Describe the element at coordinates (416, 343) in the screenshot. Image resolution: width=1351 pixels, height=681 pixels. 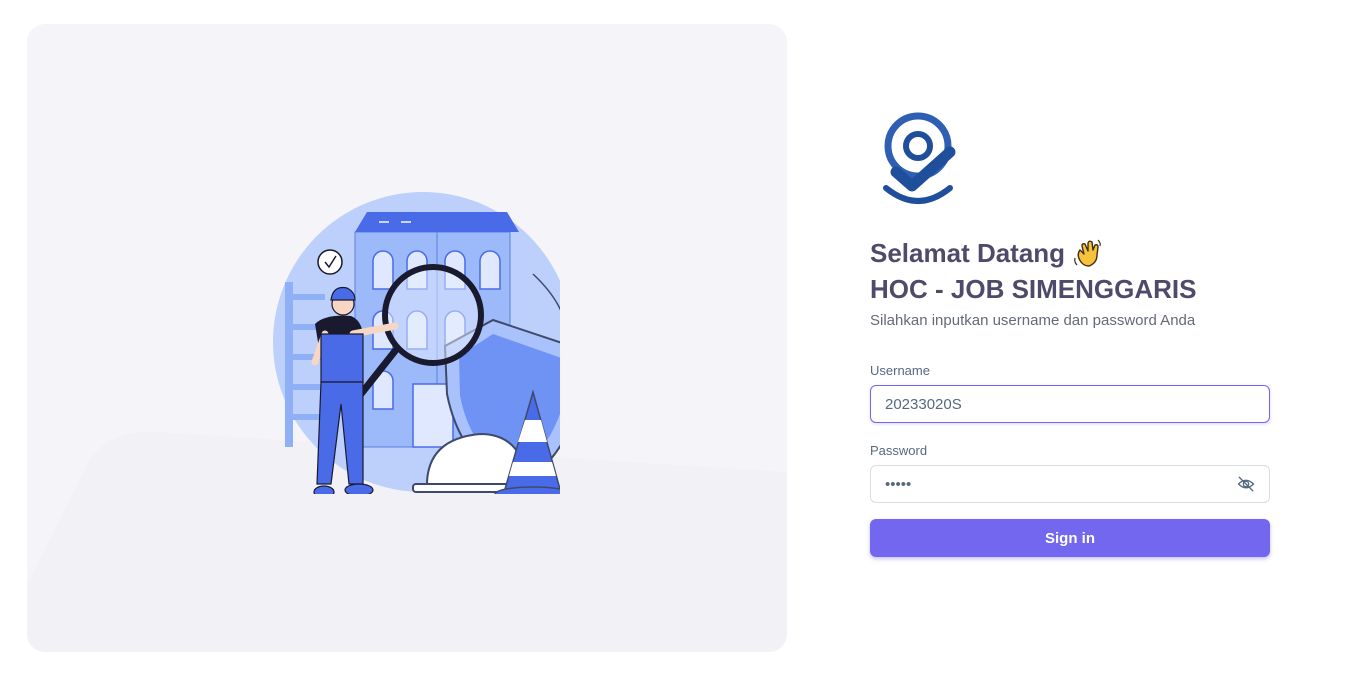
I see `inspector-building-illustration` at that location.